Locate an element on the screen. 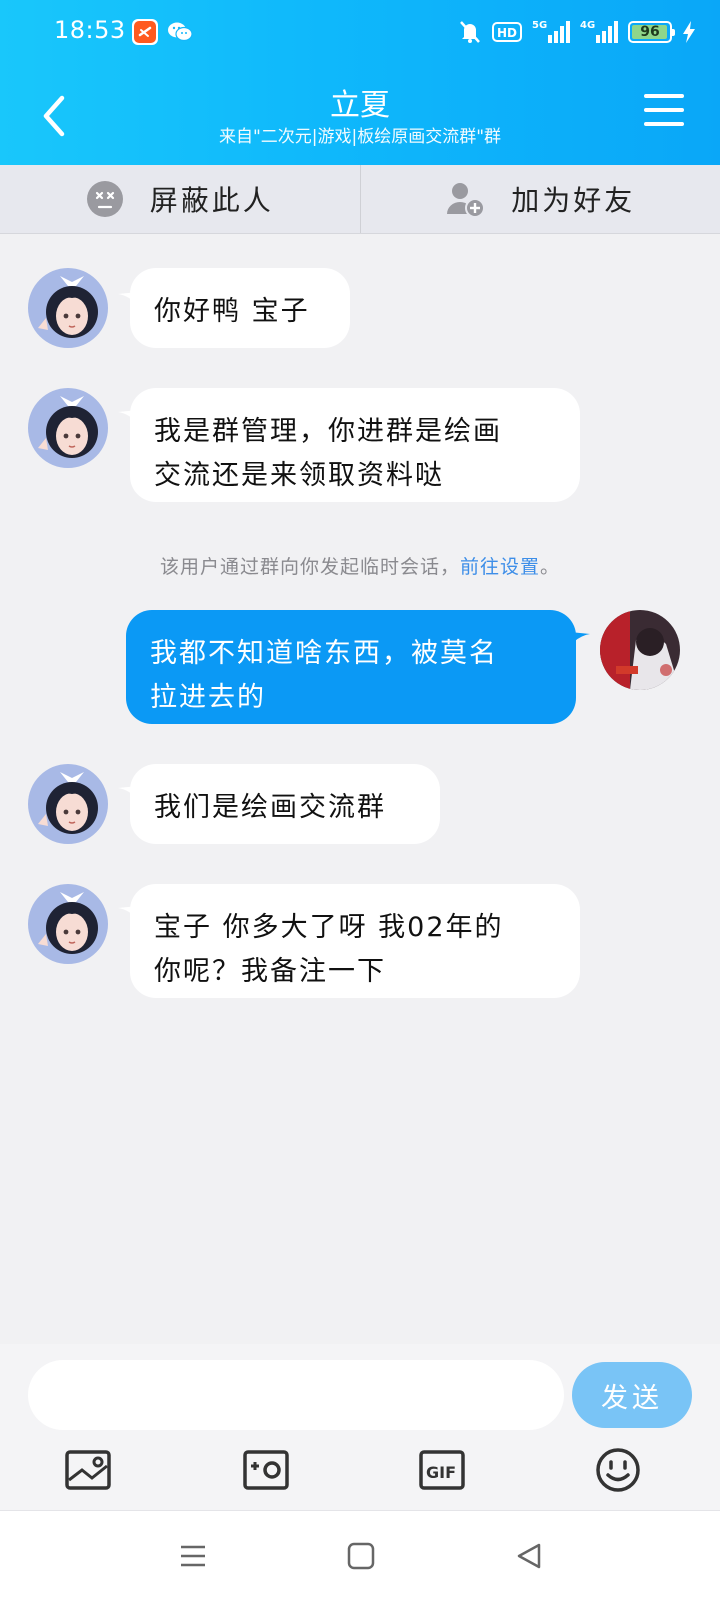 This screenshot has width=720, height=1601. message-bubble: 我们是绘画交流群 is located at coordinates (285, 804).